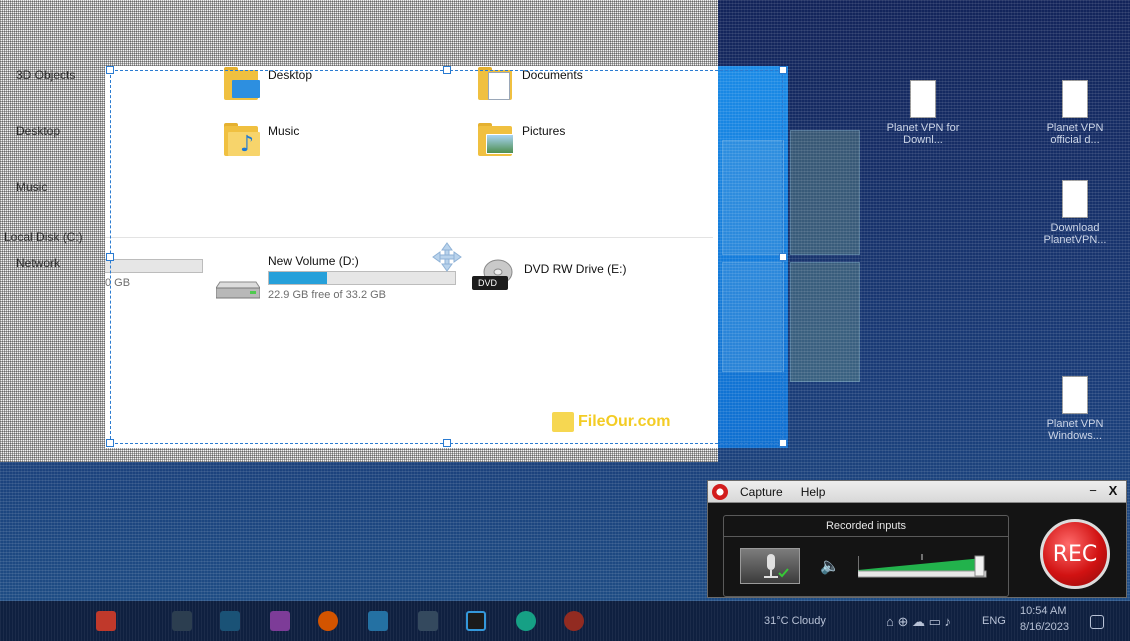  Describe the element at coordinates (447, 257) in the screenshot. I see `move-cursor-icon` at that location.